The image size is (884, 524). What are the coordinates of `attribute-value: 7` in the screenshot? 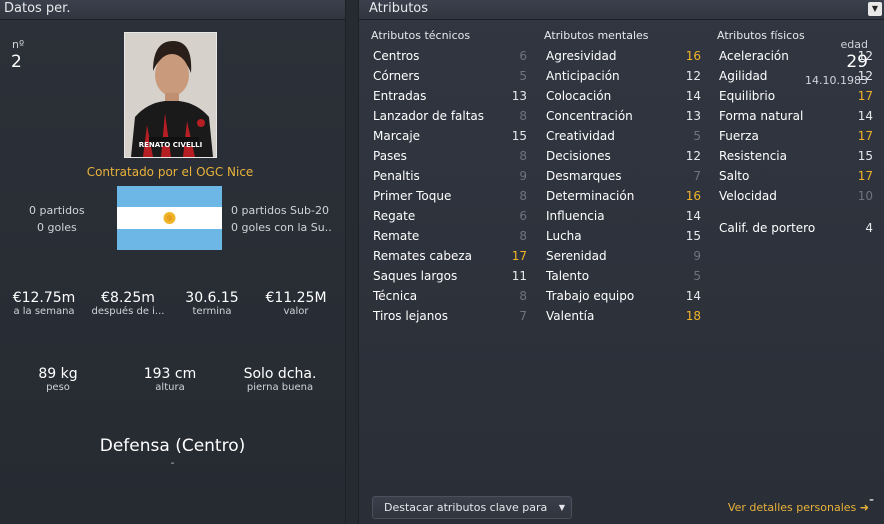 It's located at (523, 316).